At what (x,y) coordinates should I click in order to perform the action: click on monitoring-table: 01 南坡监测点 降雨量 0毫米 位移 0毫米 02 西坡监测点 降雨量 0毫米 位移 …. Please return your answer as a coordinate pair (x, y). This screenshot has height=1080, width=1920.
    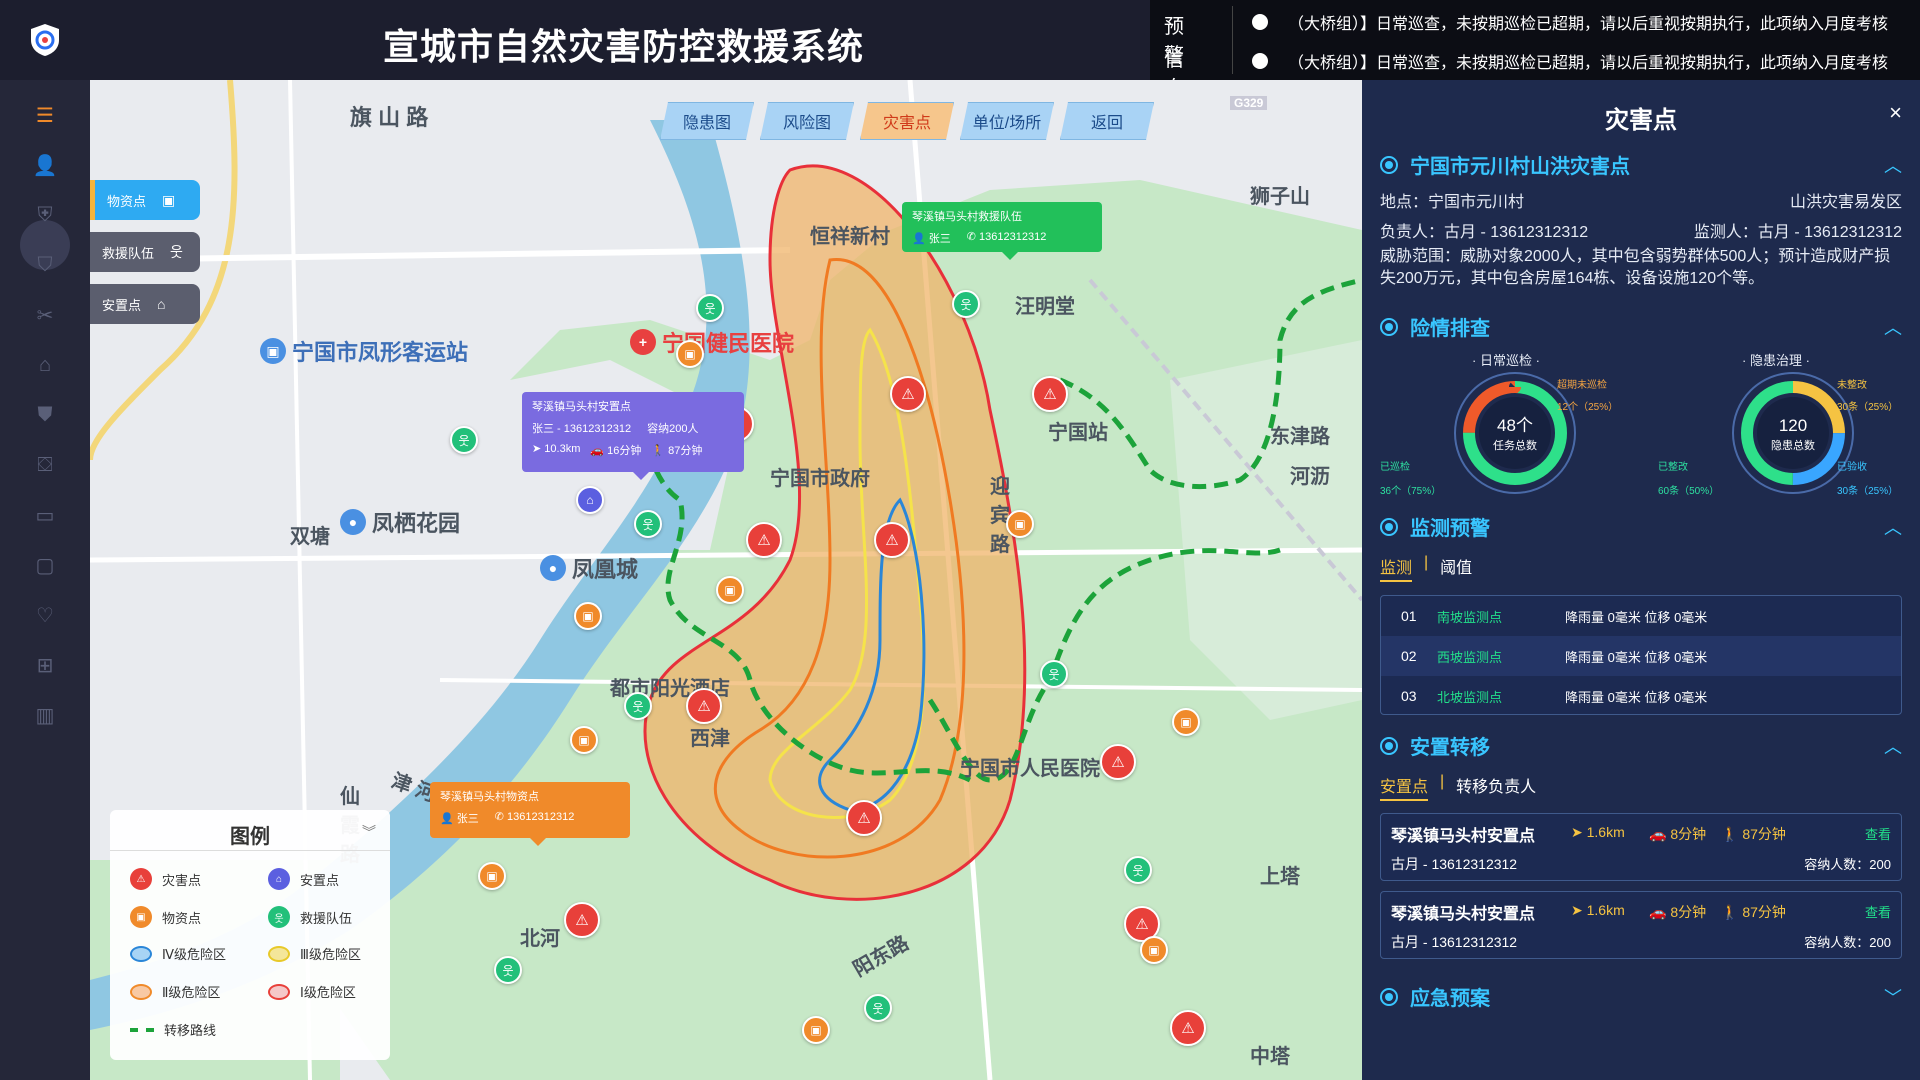
    Looking at the image, I should click on (1641, 655).